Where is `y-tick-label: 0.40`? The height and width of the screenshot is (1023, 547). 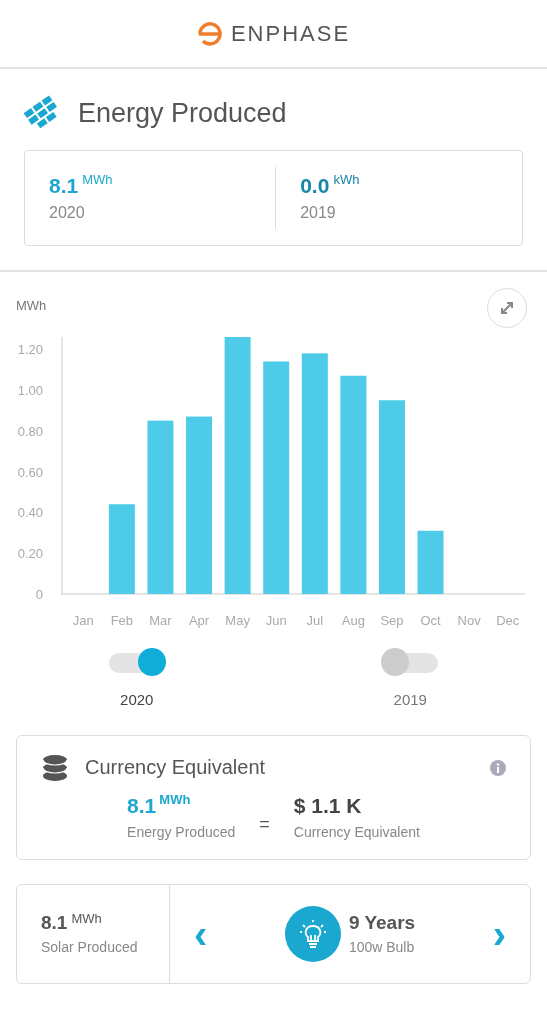 y-tick-label: 0.40 is located at coordinates (30, 512).